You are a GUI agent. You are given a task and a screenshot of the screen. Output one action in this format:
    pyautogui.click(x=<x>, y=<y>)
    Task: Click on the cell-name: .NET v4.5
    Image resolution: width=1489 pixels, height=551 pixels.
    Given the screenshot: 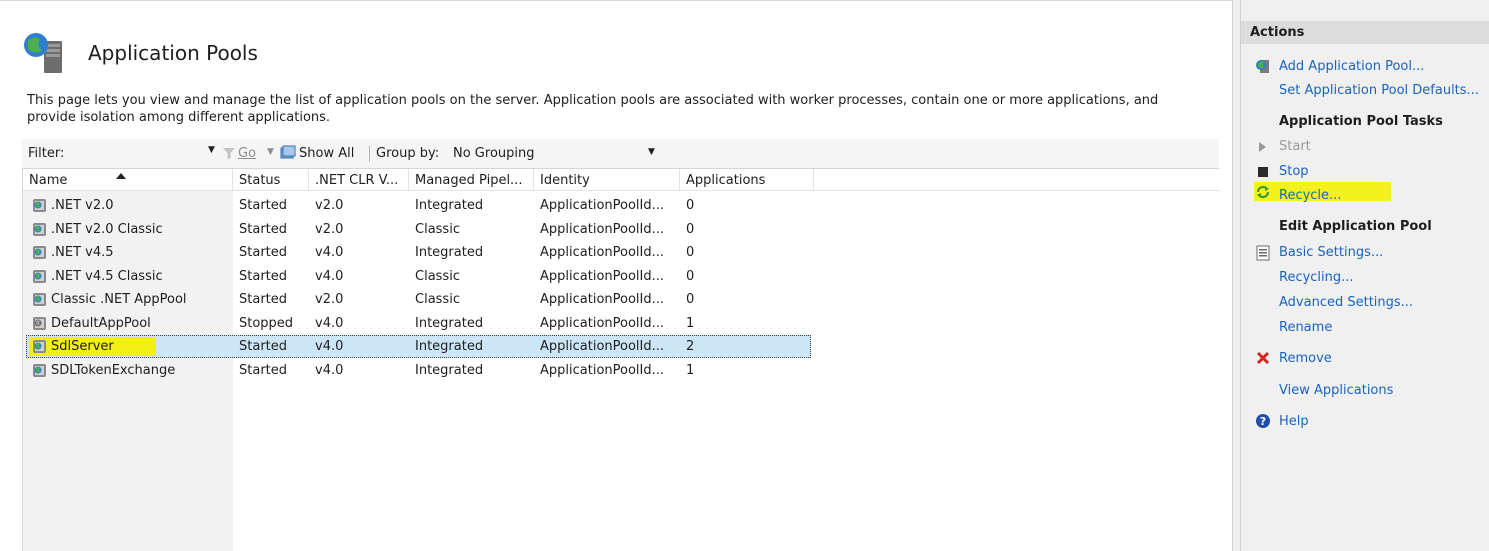 What is the action you would take?
    pyautogui.click(x=82, y=252)
    